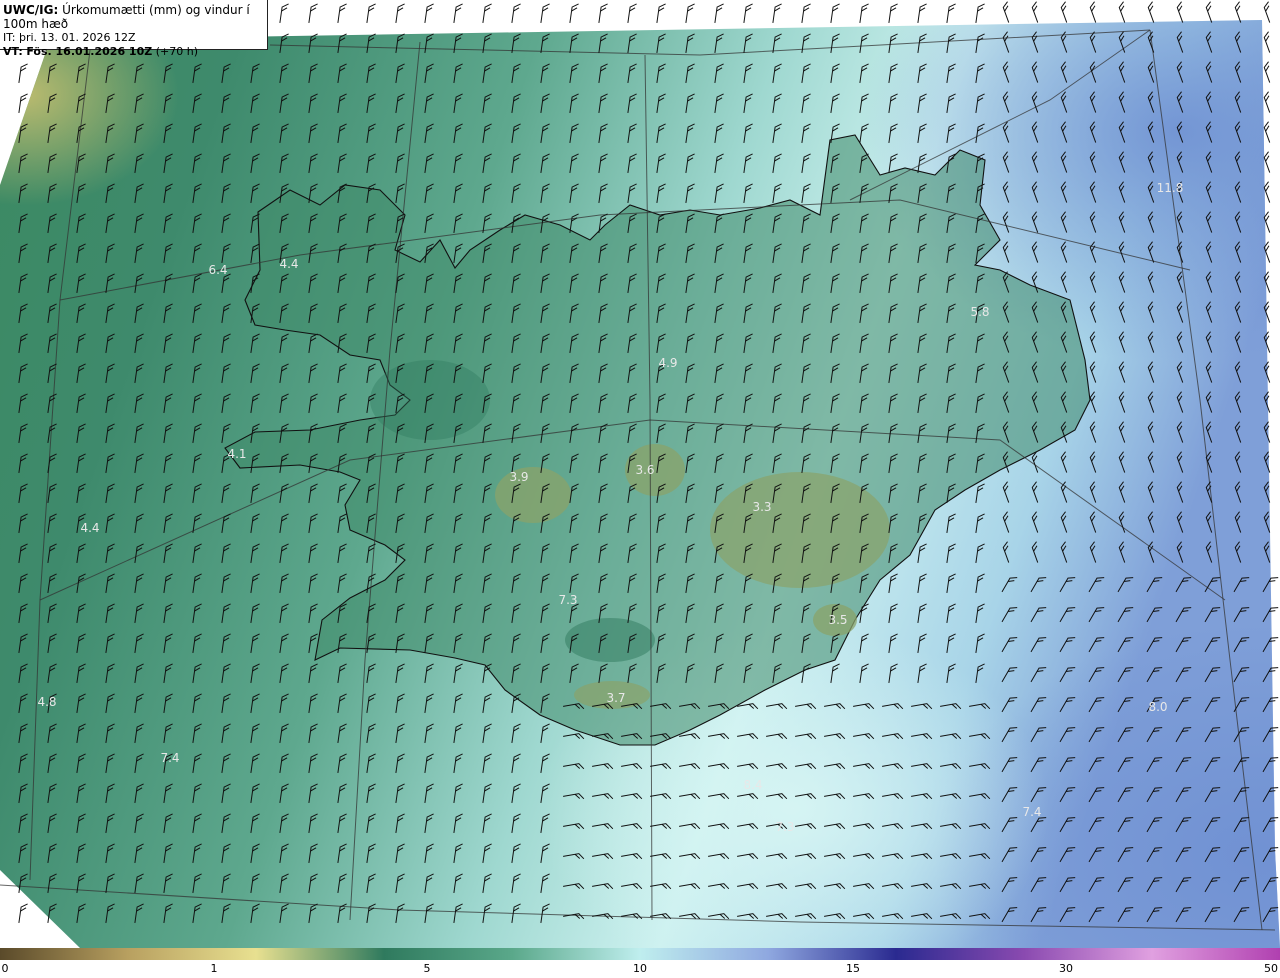  Describe the element at coordinates (9, 37) in the screenshot. I see `init-prefix: IT:` at that location.